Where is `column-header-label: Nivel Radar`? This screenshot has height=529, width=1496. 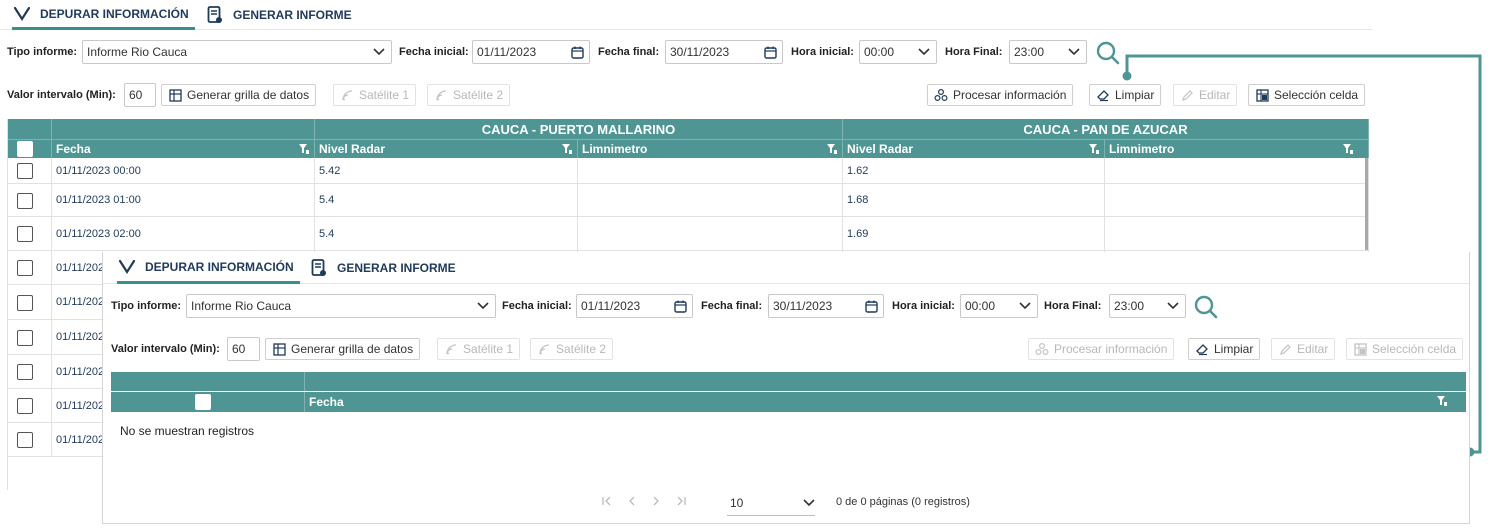
column-header-label: Nivel Radar is located at coordinates (880, 149).